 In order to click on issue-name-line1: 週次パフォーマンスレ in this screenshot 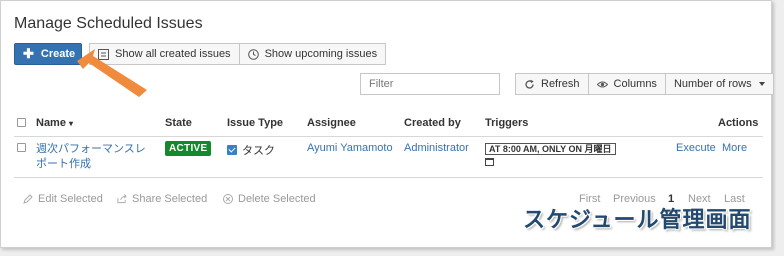, I will do `click(91, 149)`.